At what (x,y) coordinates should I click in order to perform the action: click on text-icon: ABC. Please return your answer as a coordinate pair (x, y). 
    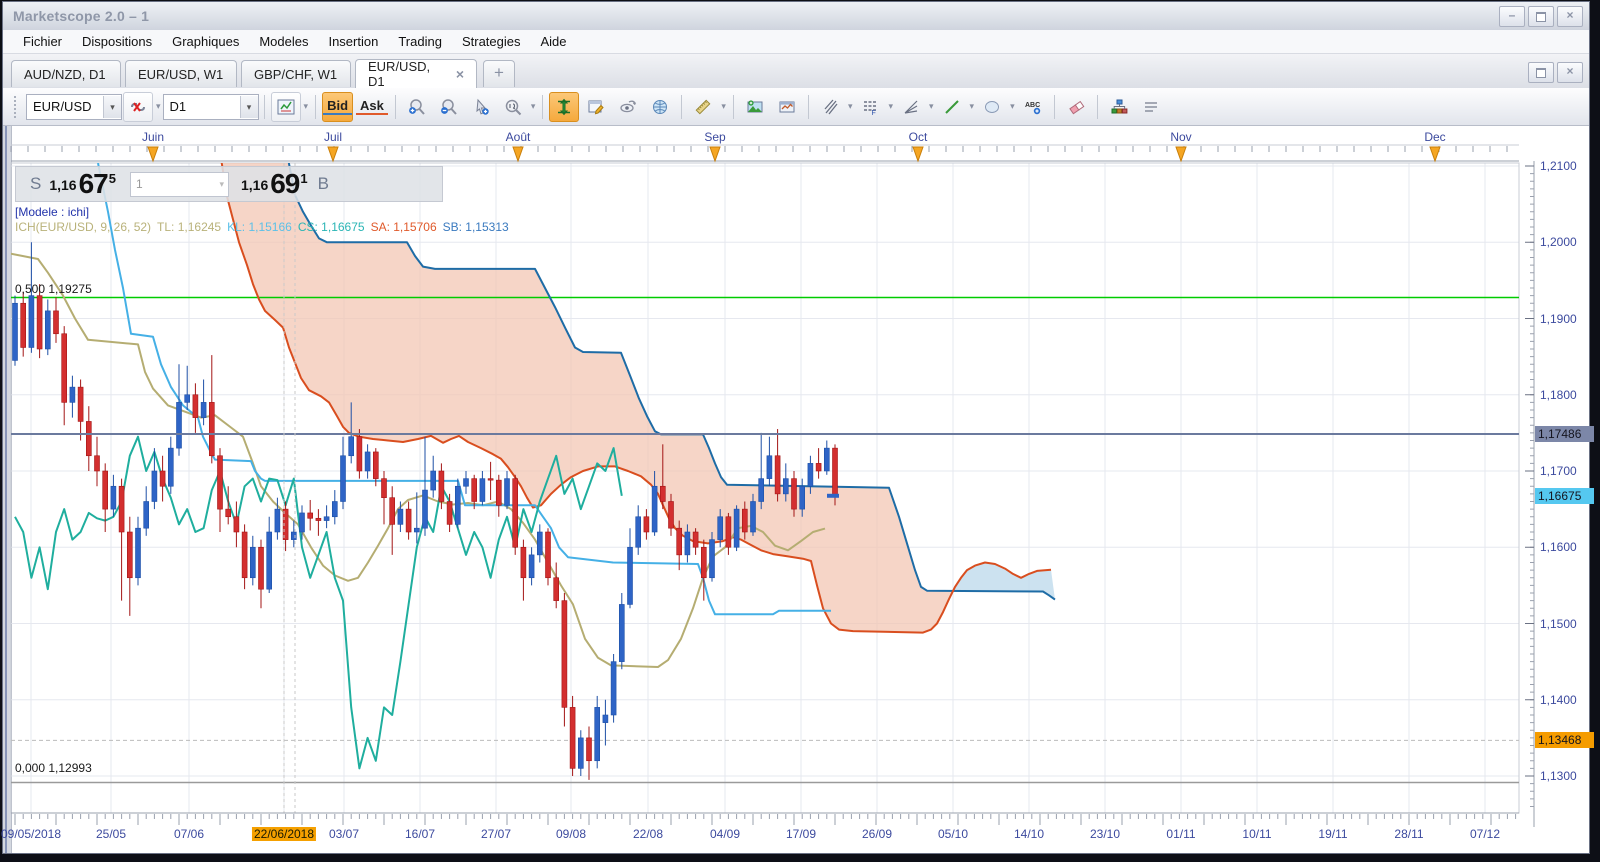
    Looking at the image, I should click on (1032, 108).